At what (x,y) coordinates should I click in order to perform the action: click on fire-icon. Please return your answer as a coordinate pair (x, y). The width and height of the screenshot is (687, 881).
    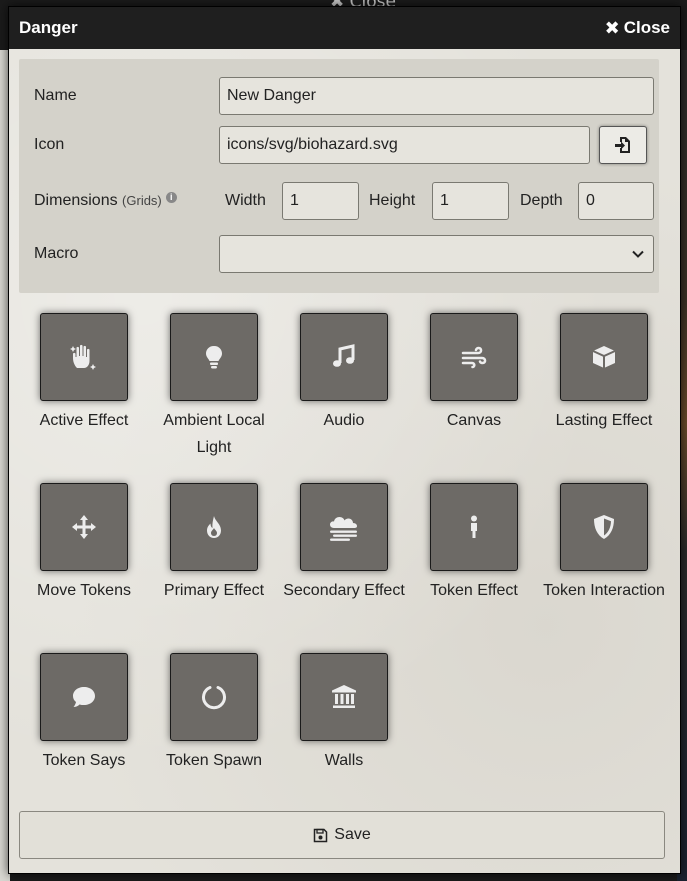
    Looking at the image, I should click on (214, 527).